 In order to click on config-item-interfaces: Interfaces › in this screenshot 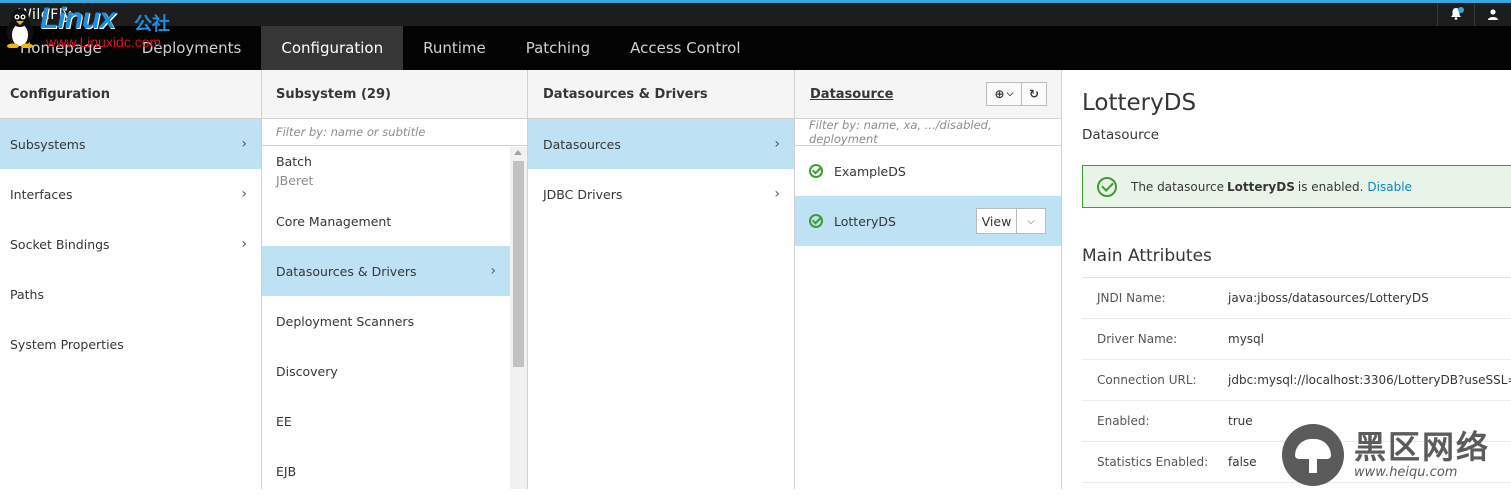, I will do `click(130, 194)`.